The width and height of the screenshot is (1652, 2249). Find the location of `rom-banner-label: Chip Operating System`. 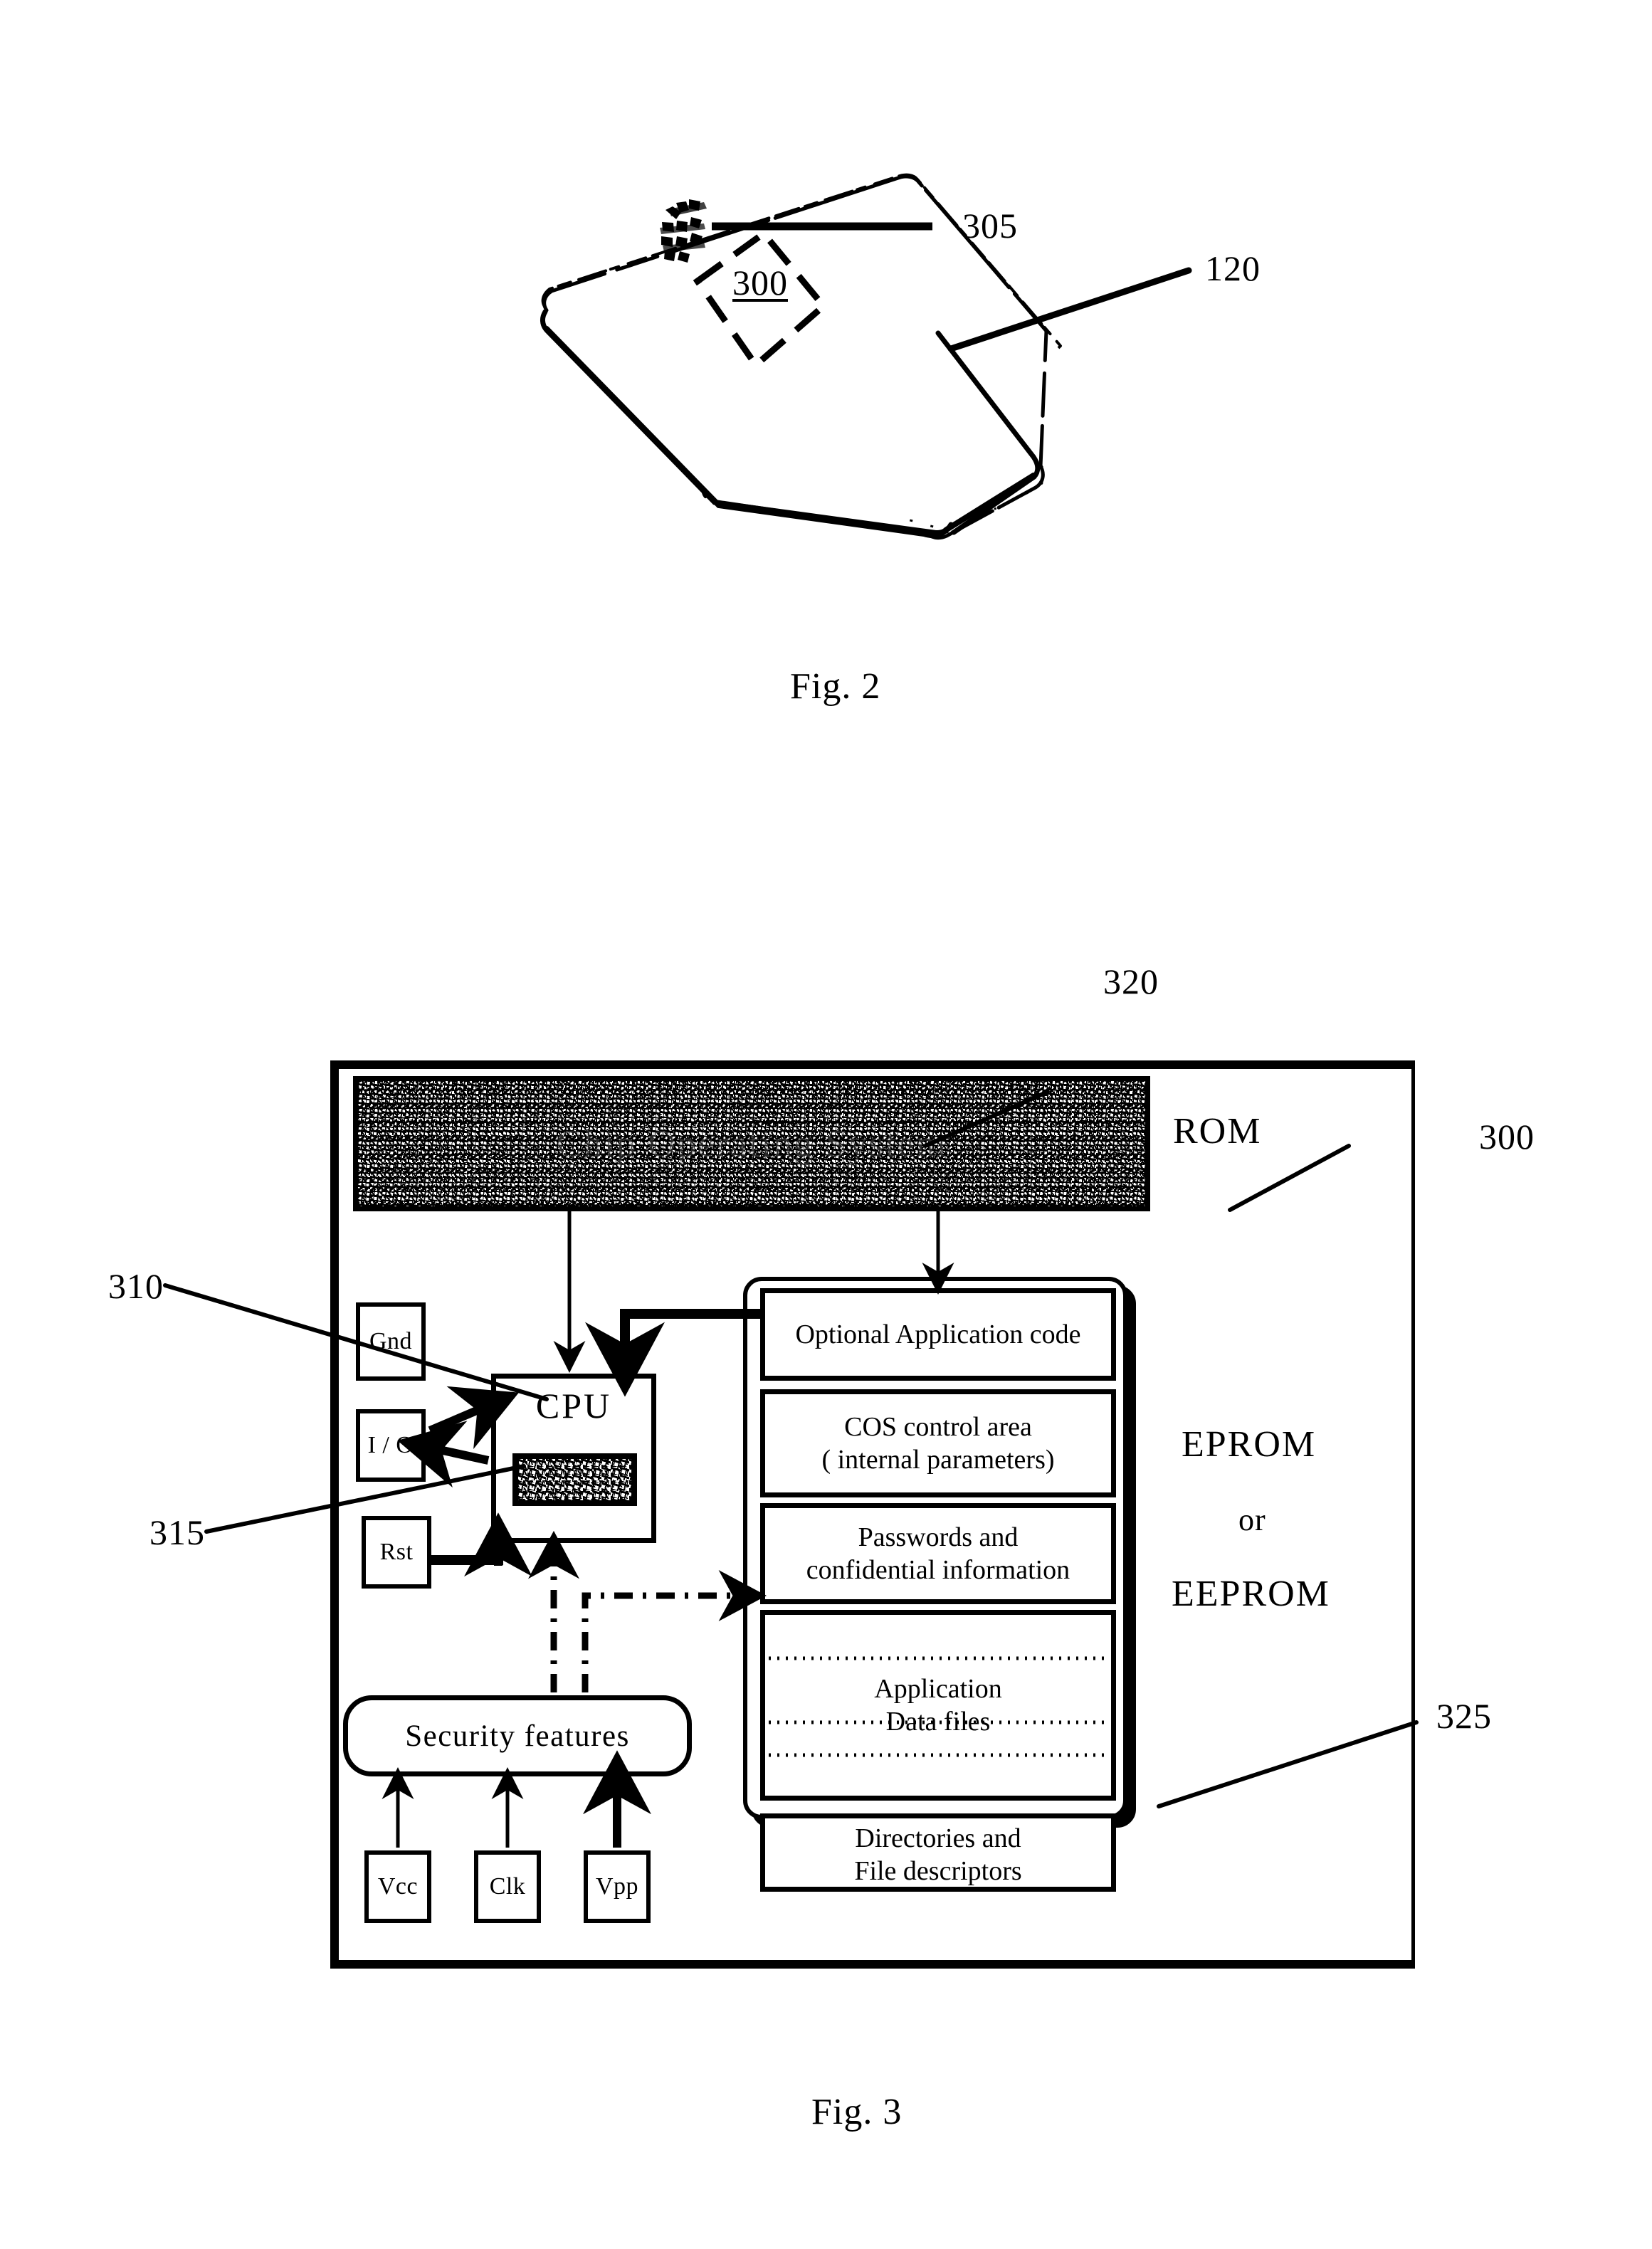

rom-banner-label: Chip Operating System is located at coordinates (751, 1143).